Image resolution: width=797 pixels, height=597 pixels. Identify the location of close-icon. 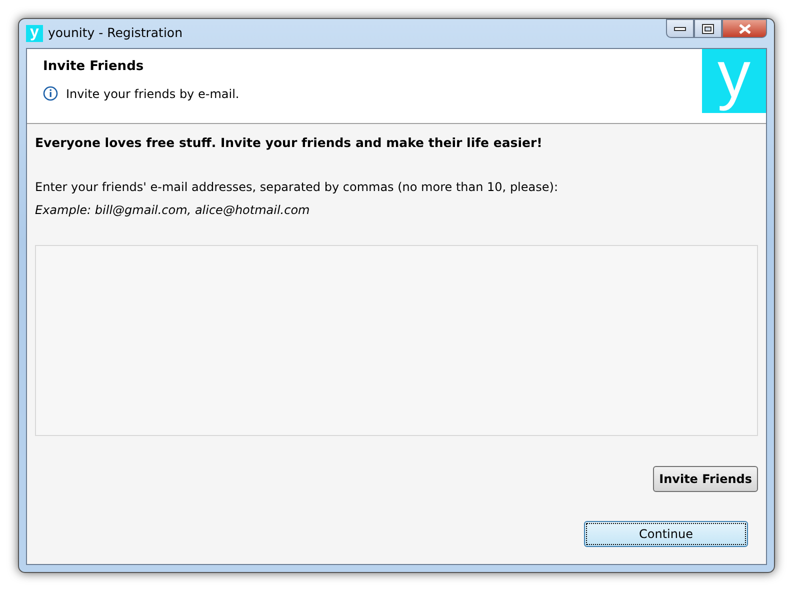
(744, 29).